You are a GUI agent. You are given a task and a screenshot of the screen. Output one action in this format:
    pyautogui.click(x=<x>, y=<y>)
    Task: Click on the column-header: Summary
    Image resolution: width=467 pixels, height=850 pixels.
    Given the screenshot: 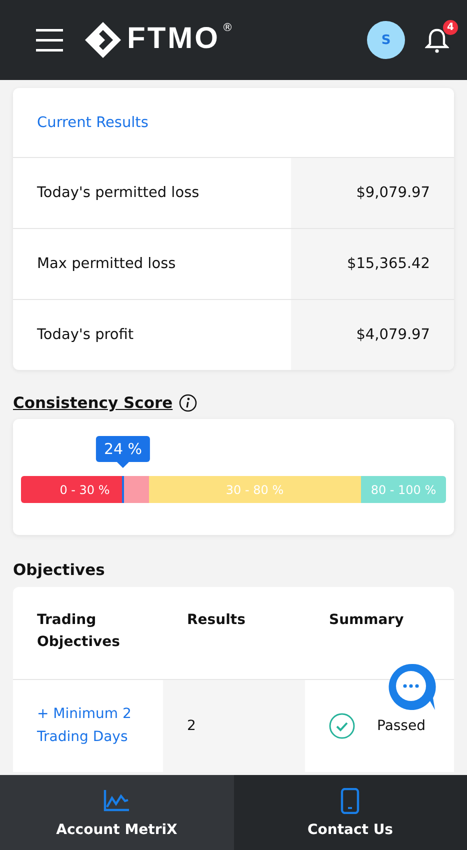 What is the action you would take?
    pyautogui.click(x=366, y=620)
    